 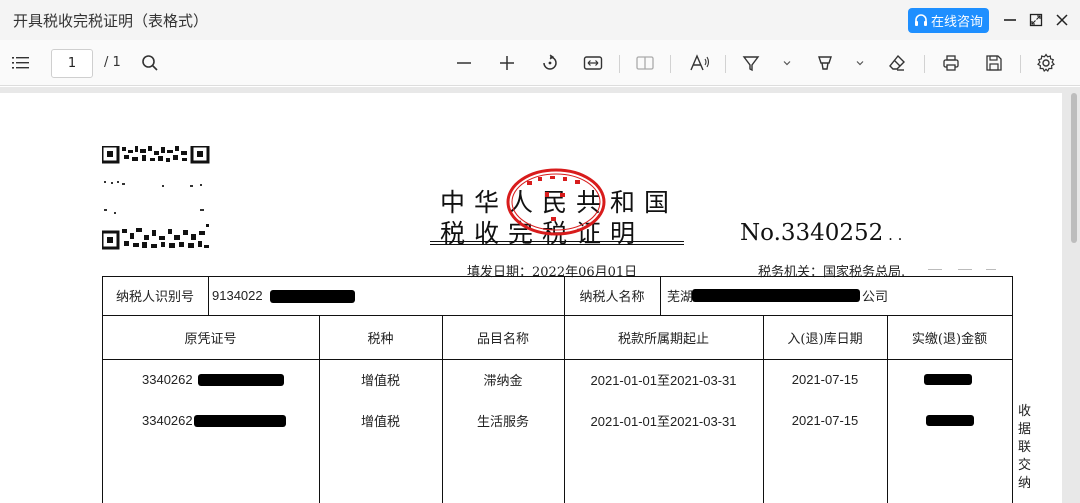 What do you see at coordinates (1010, 20) in the screenshot?
I see `minimize-icon` at bounding box center [1010, 20].